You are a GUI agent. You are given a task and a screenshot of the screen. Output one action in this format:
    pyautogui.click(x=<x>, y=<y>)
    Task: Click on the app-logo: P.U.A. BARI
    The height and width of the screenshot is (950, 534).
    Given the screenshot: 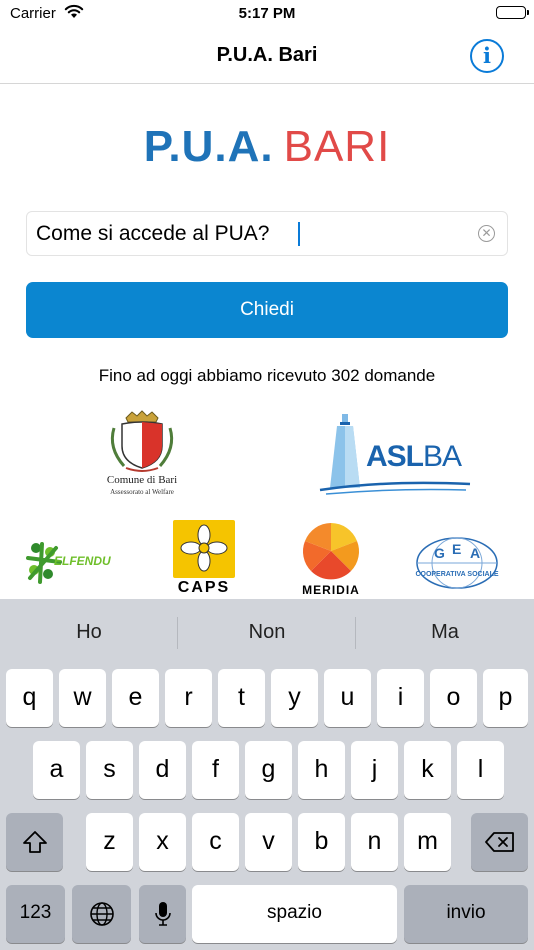 What is the action you would take?
    pyautogui.click(x=267, y=147)
    